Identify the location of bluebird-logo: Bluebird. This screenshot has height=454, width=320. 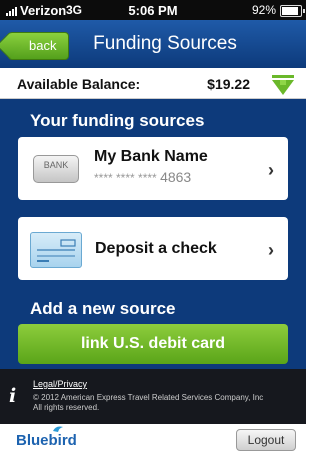
(46, 440).